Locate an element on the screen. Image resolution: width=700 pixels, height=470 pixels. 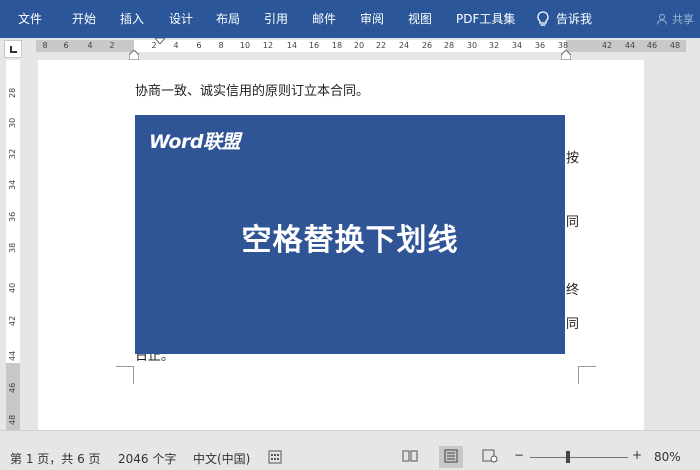
document-text-fragment: 终 is located at coordinates (572, 288).